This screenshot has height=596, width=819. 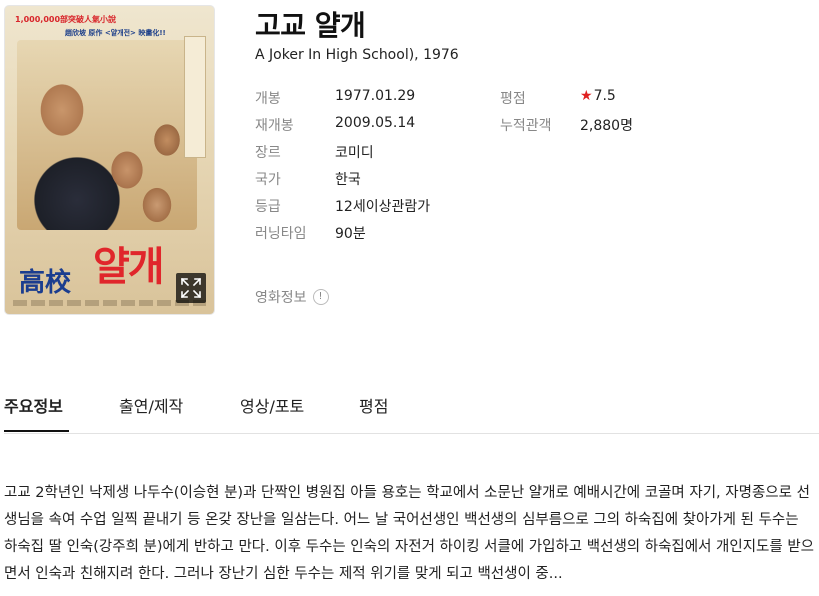 What do you see at coordinates (272, 405) in the screenshot?
I see `tab-video-photo: 영상/포토` at bounding box center [272, 405].